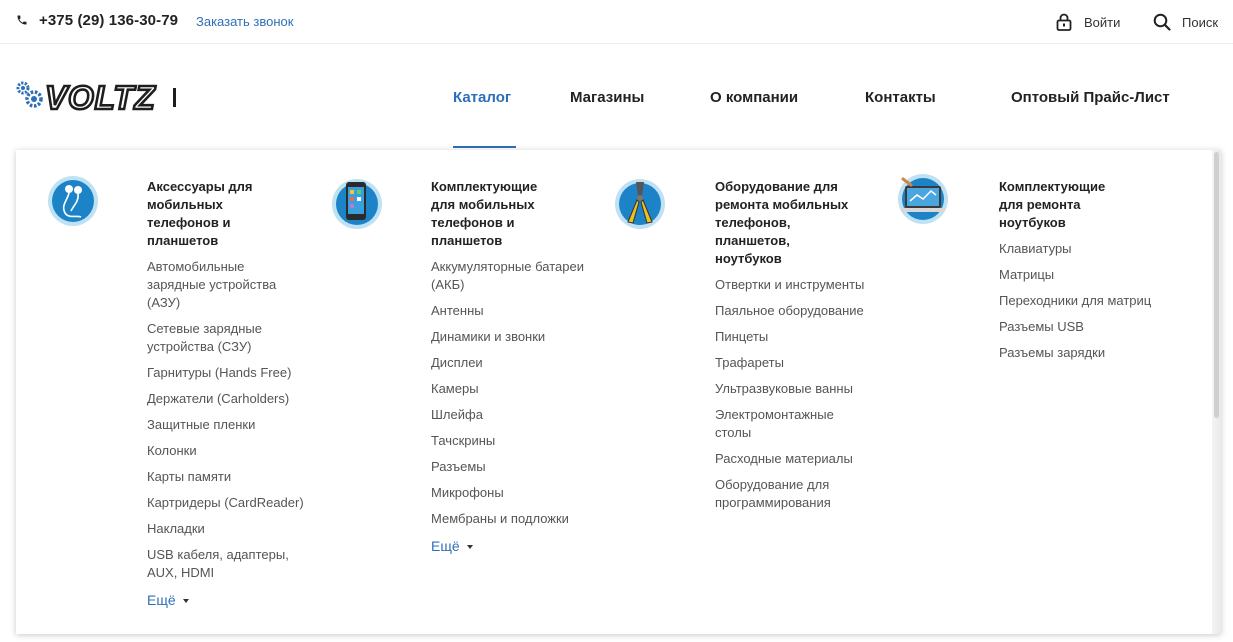  What do you see at coordinates (518, 415) in the screenshot?
I see `category-link: Шлейфа` at bounding box center [518, 415].